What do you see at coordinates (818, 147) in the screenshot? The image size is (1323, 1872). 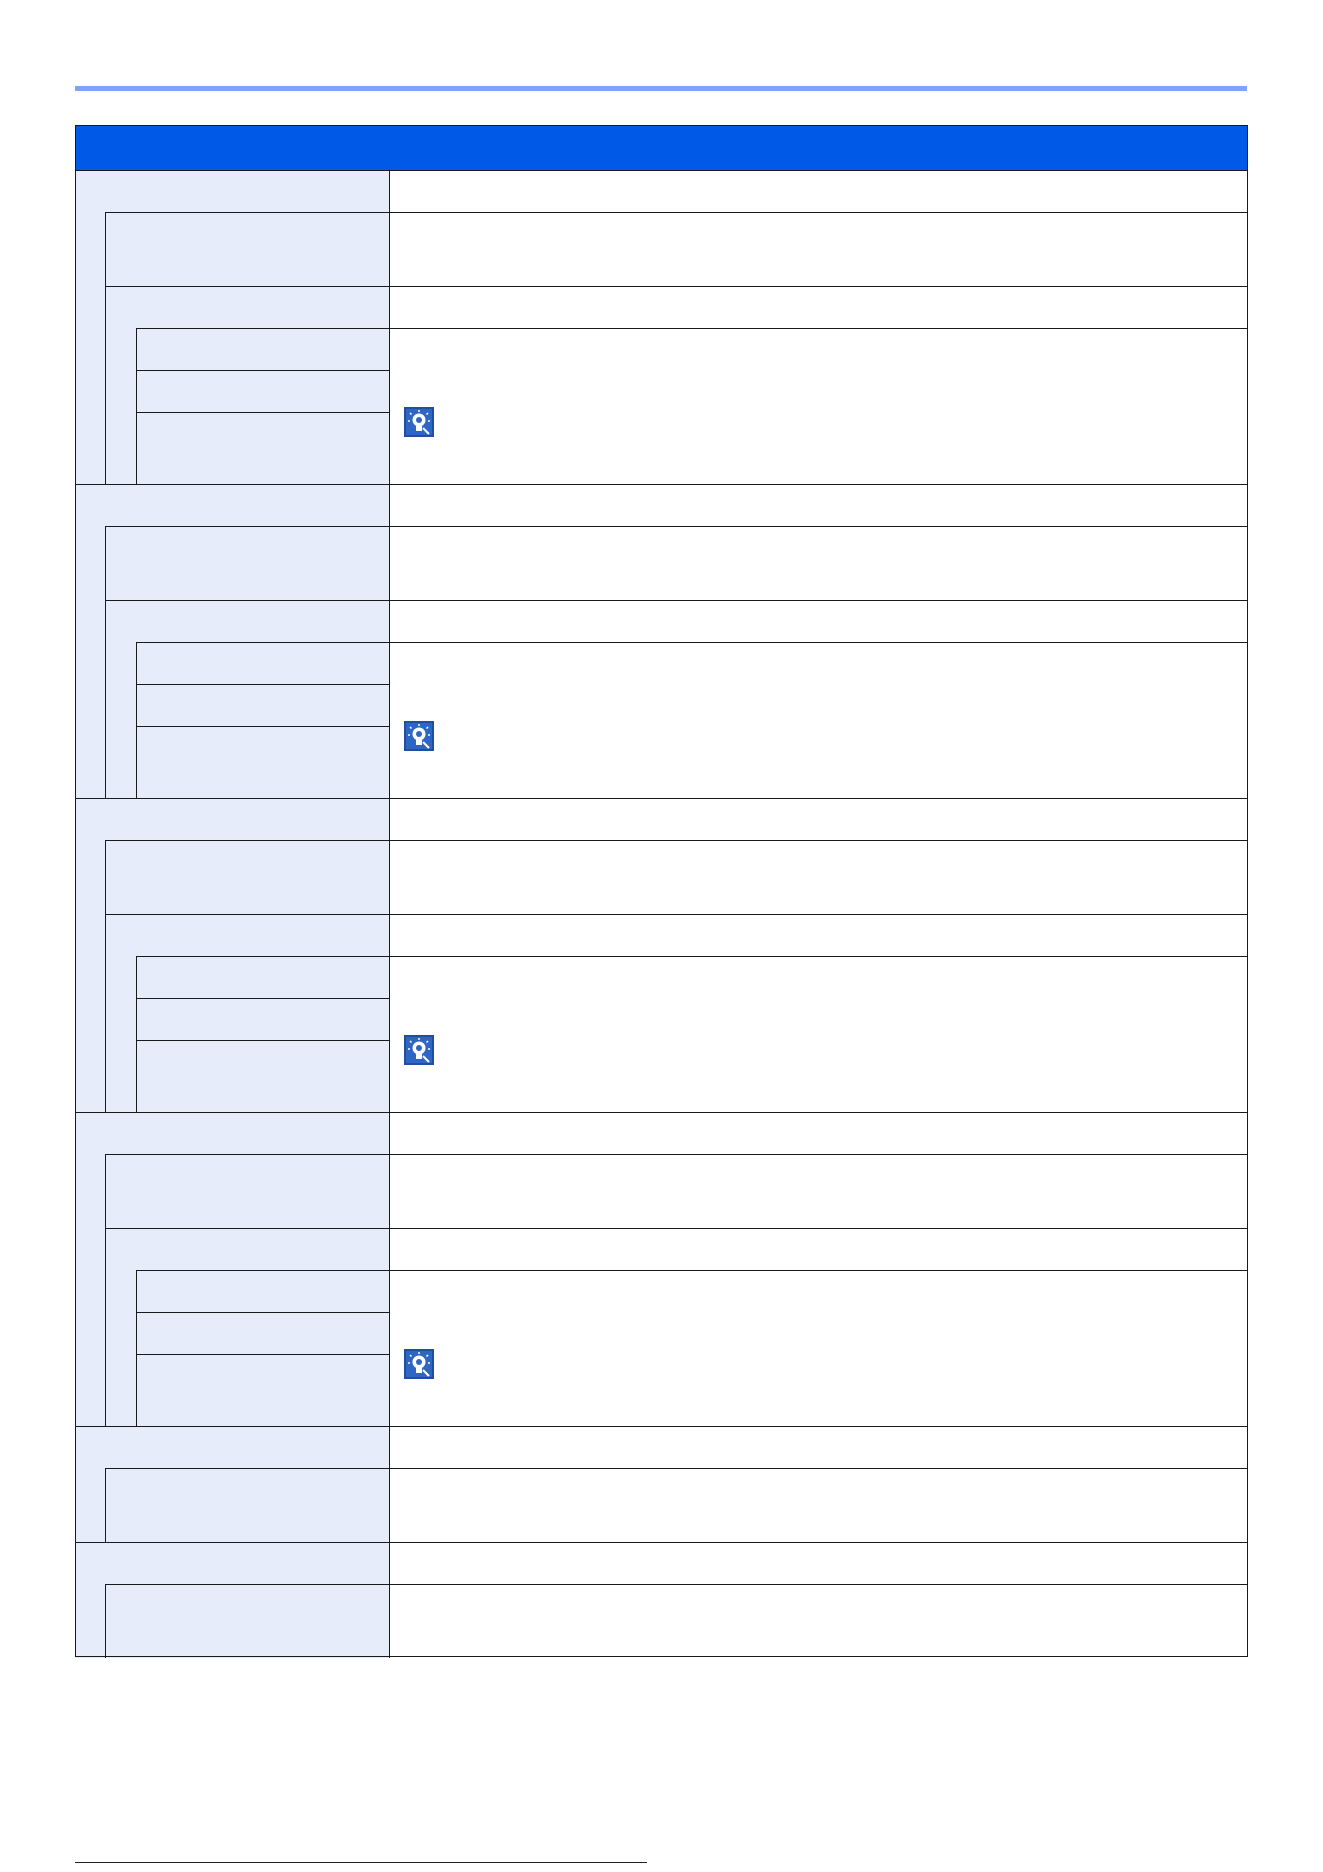 I see `table-header-description` at bounding box center [818, 147].